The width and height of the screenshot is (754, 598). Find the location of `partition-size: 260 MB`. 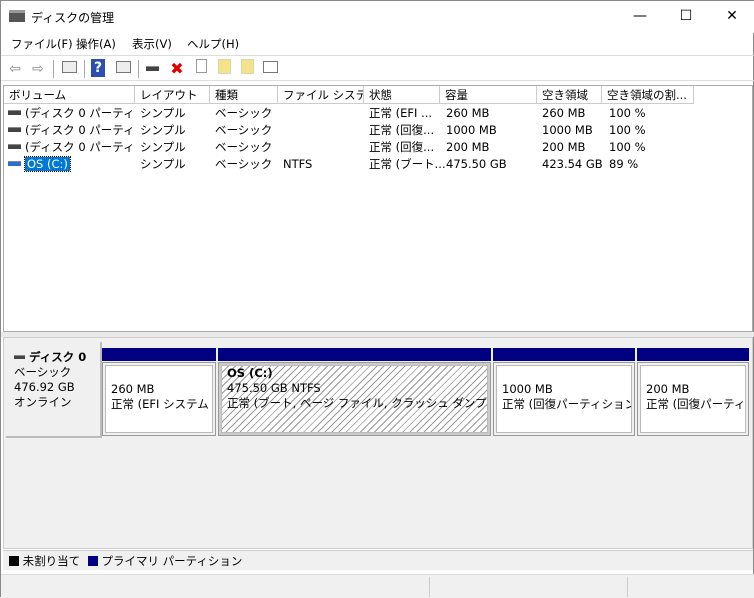

partition-size: 260 MB is located at coordinates (133, 389).